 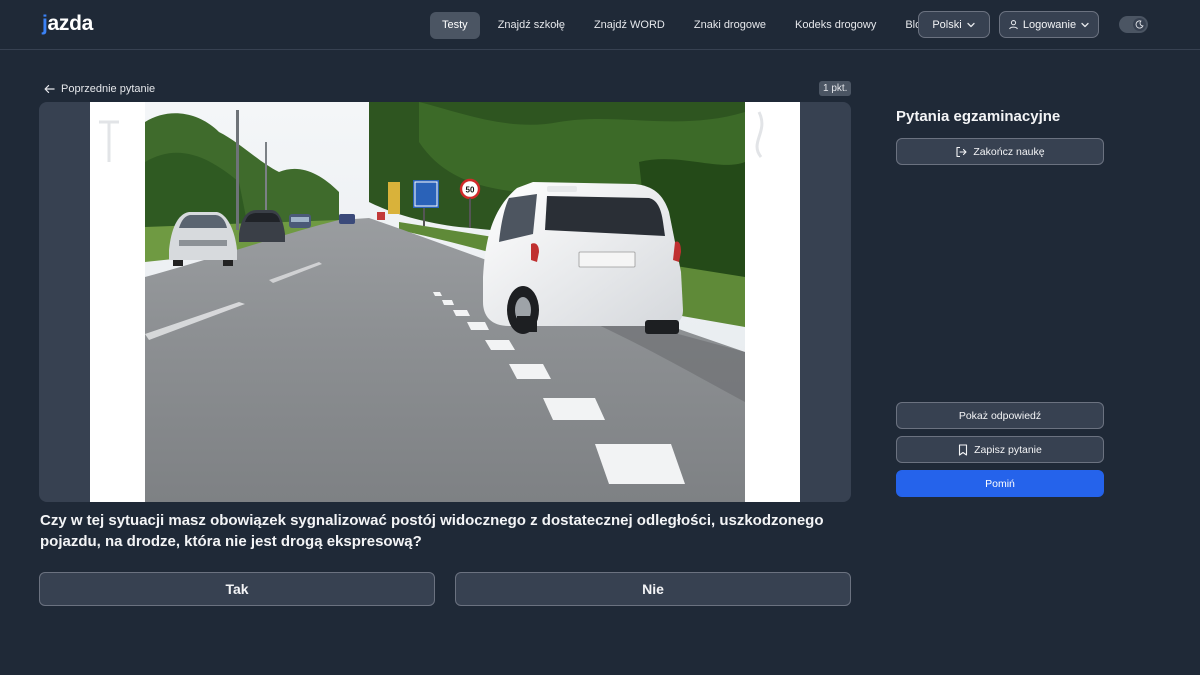 I want to click on speed-limit-sign-text: 50, so click(x=470, y=190).